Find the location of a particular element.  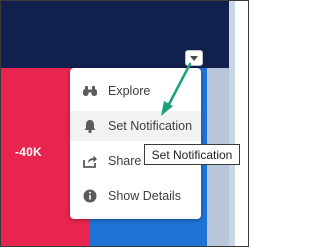

info-icon is located at coordinates (90, 196).